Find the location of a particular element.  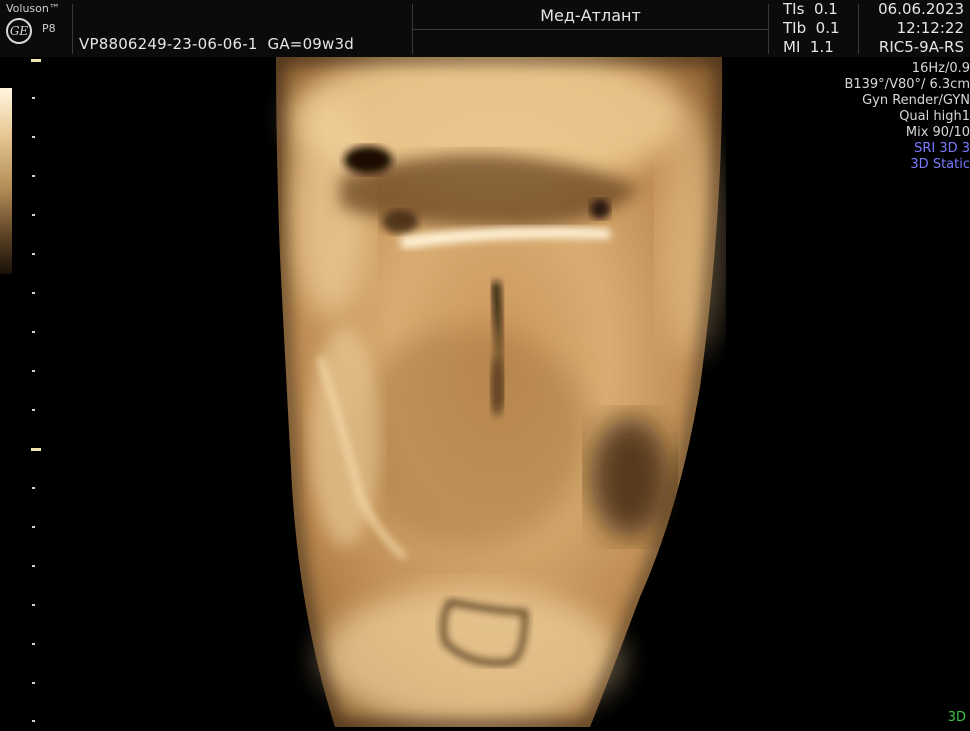

ge-logo-icon: GE is located at coordinates (19, 31).